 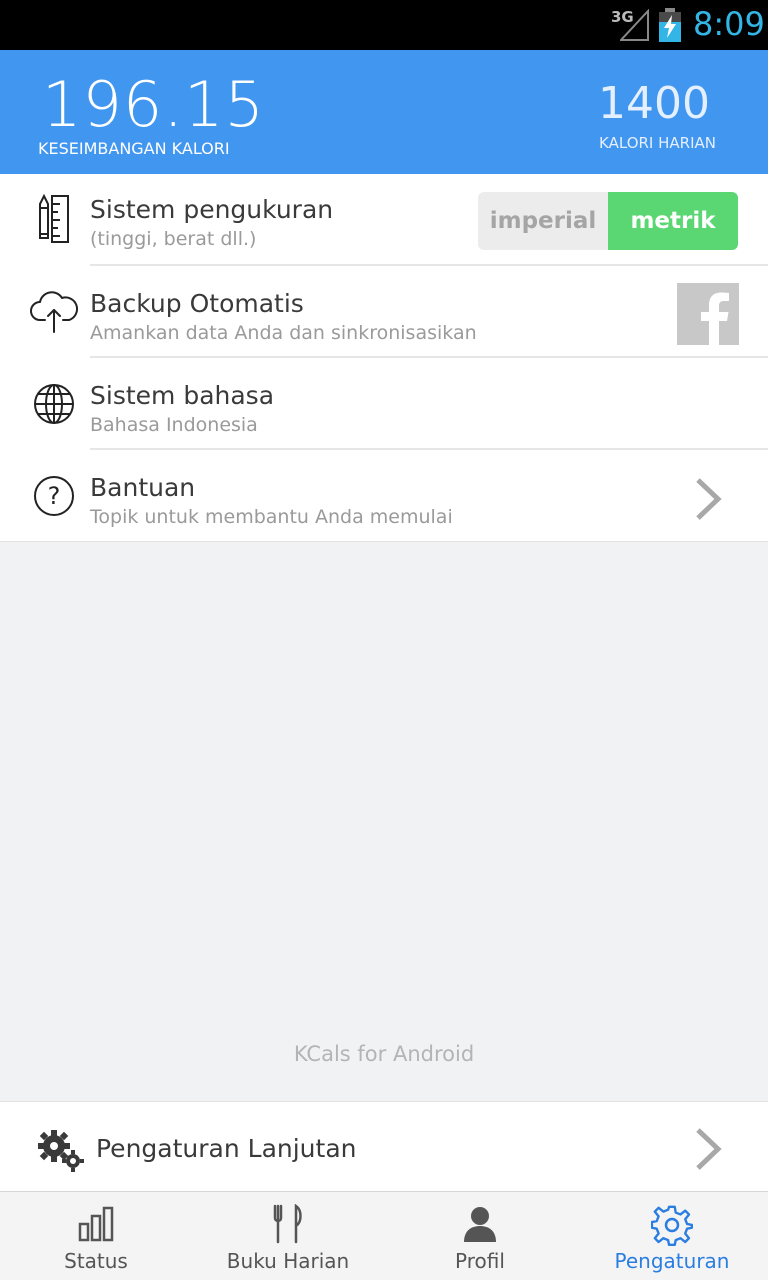 I want to click on battery-charging-icon, so click(x=670, y=25).